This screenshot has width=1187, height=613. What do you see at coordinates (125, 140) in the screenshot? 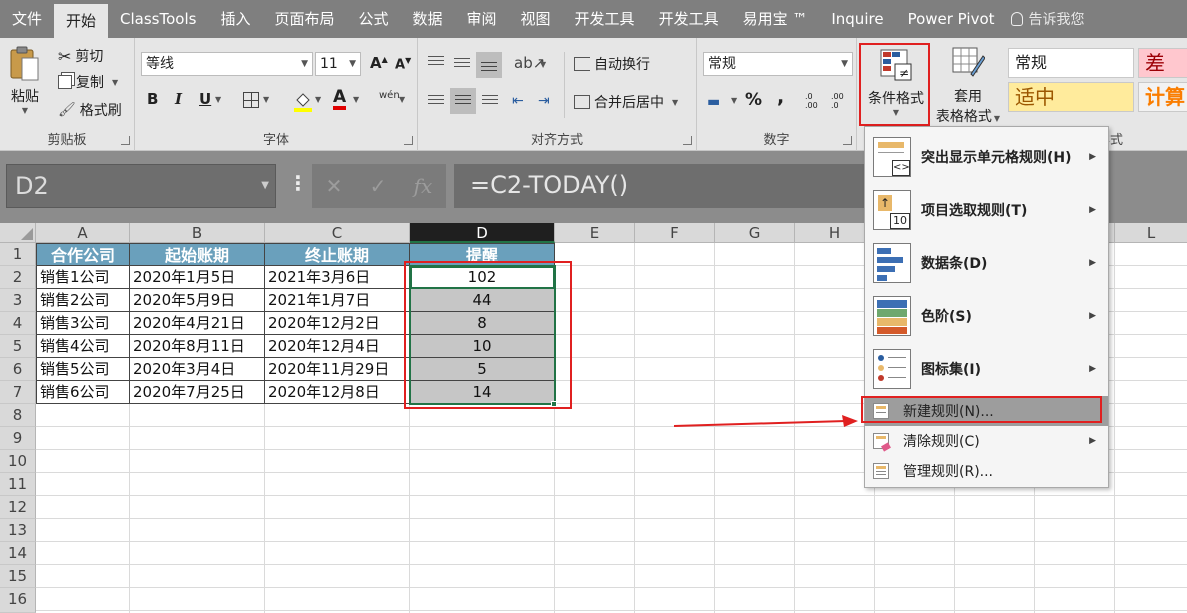
I see `clipboard-launcher-icon` at bounding box center [125, 140].